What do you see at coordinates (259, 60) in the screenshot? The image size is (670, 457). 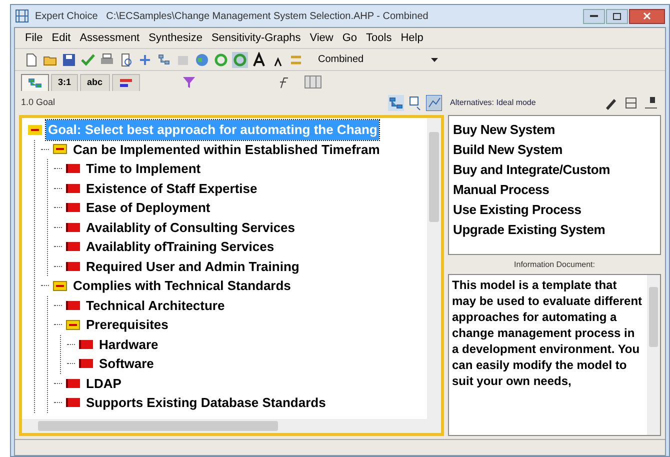 I see `font-size-icon` at bounding box center [259, 60].